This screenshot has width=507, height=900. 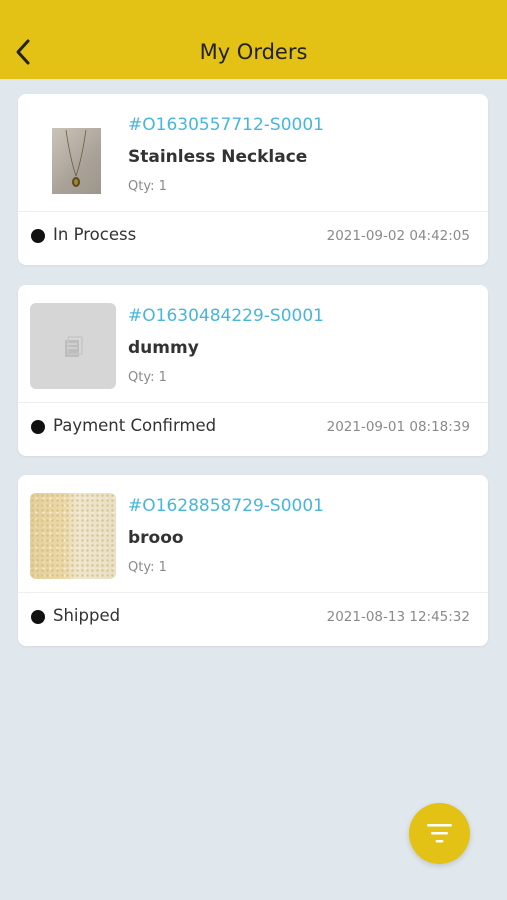 What do you see at coordinates (163, 348) in the screenshot?
I see `product-name: dummy` at bounding box center [163, 348].